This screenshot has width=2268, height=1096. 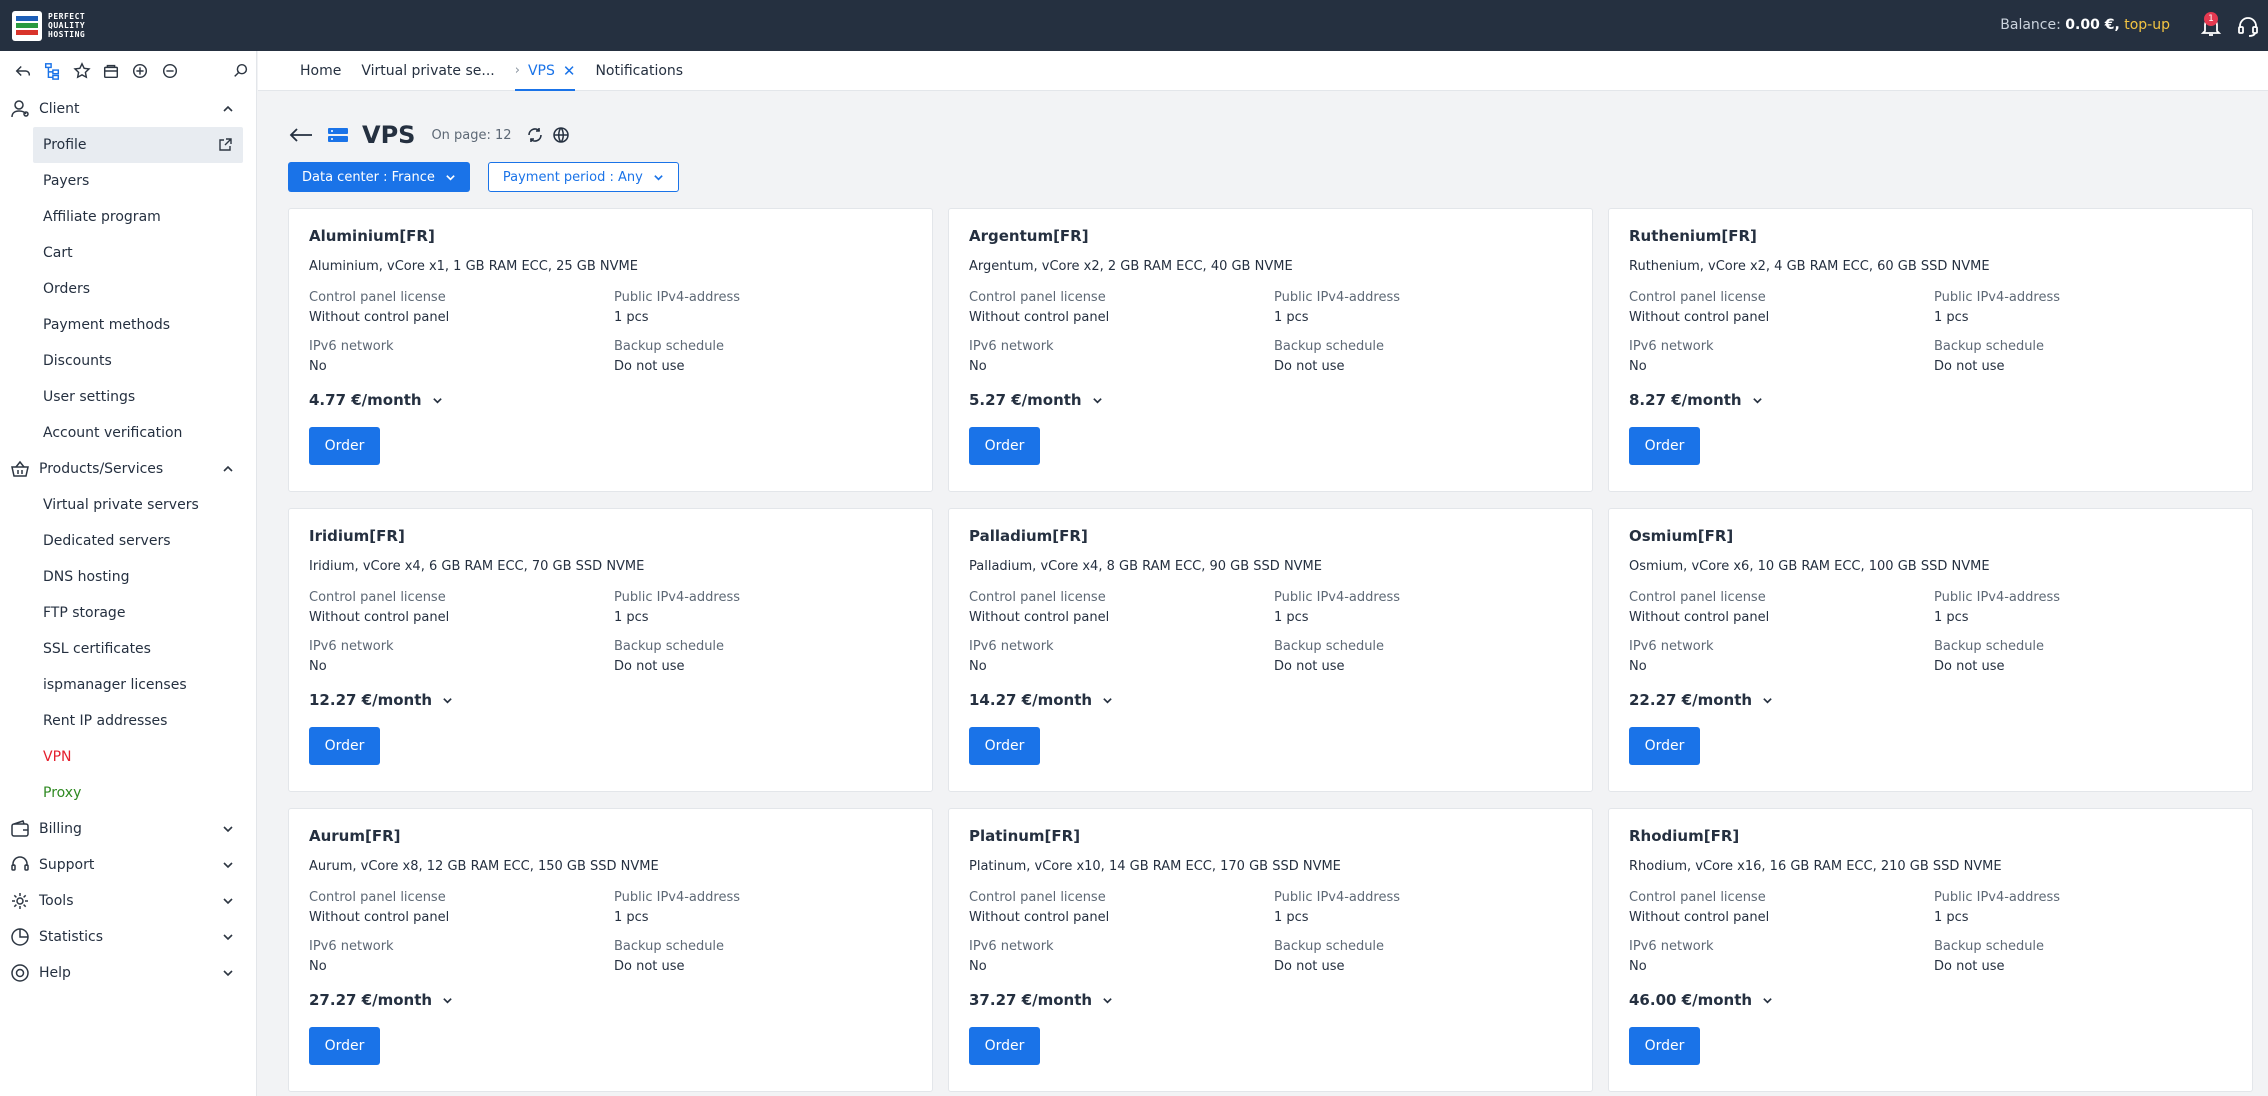 What do you see at coordinates (241, 71) in the screenshot?
I see `search-icon` at bounding box center [241, 71].